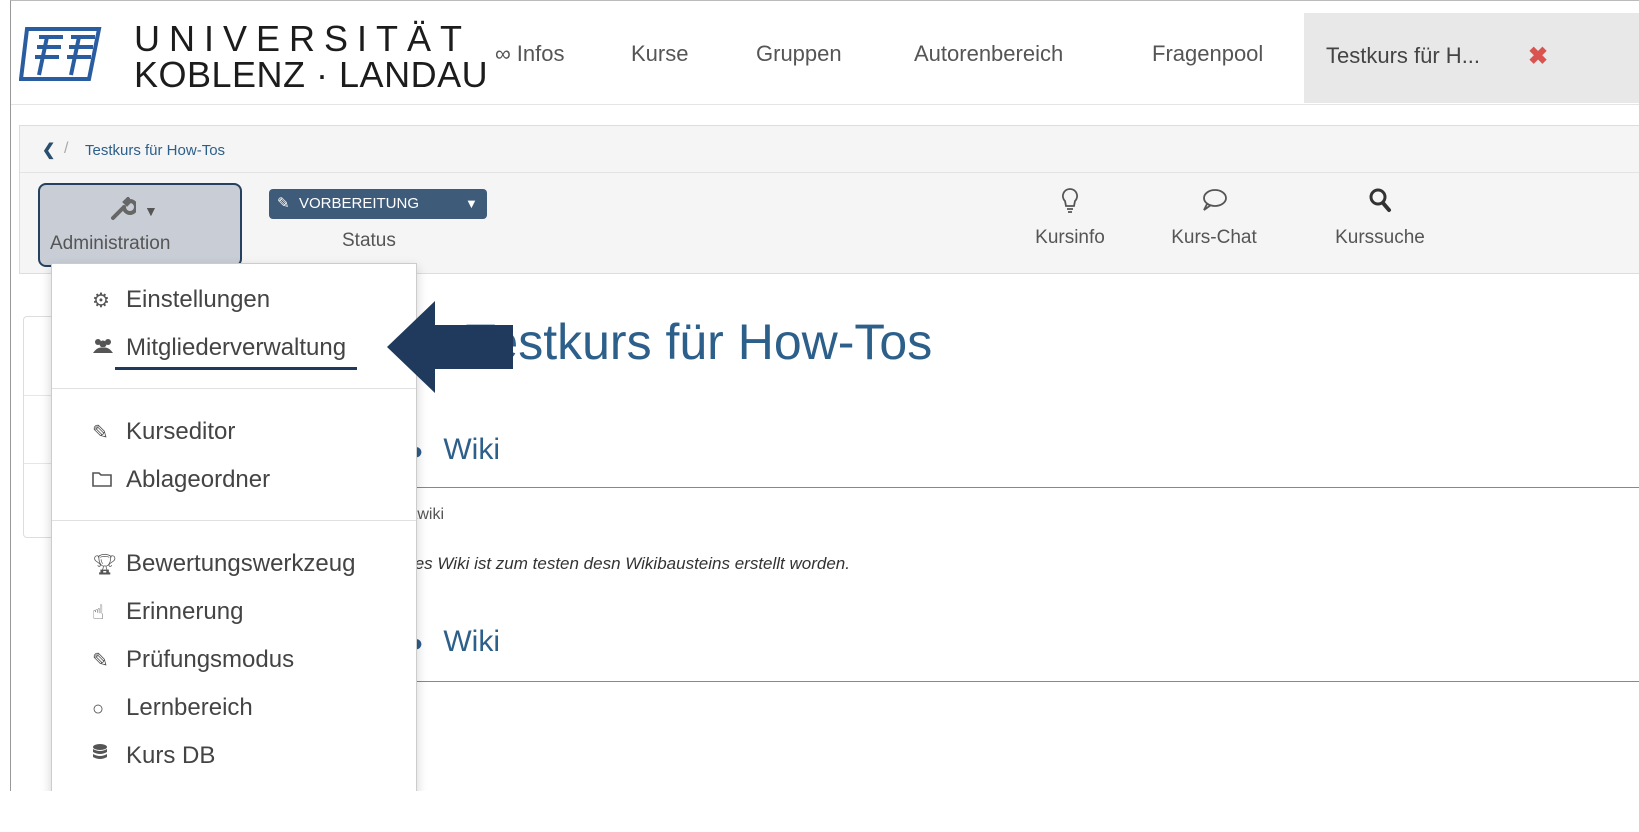  Describe the element at coordinates (829, 149) in the screenshot. I see `breadcrumb: ❮ / Testkurs für How-Tos` at that location.